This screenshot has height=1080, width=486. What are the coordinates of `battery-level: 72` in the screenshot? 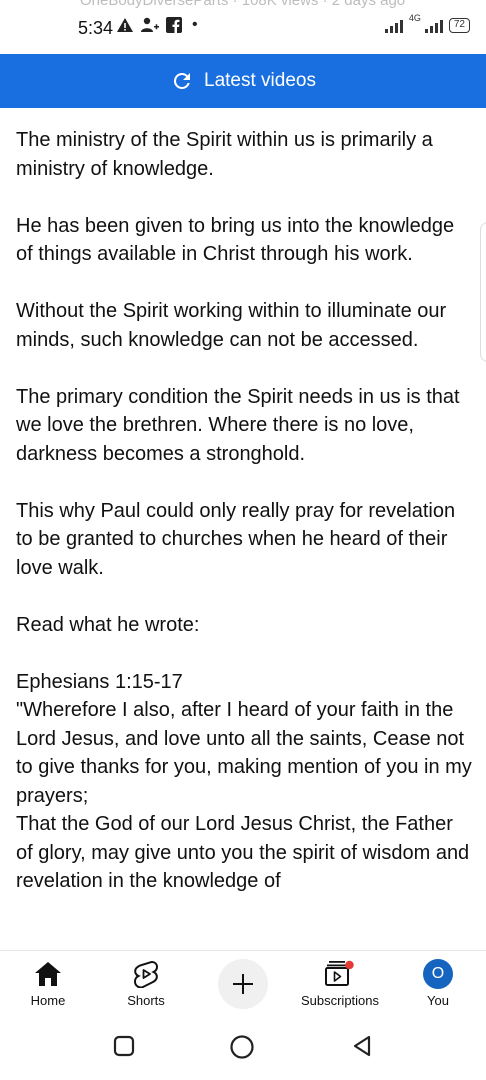 It's located at (459, 24).